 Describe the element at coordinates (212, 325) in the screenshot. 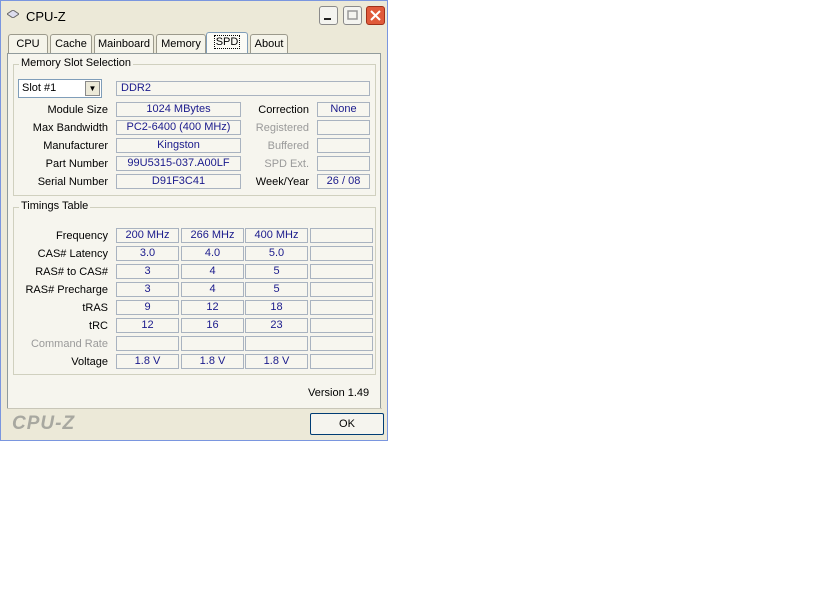

I see `timing-cell: 16` at that location.